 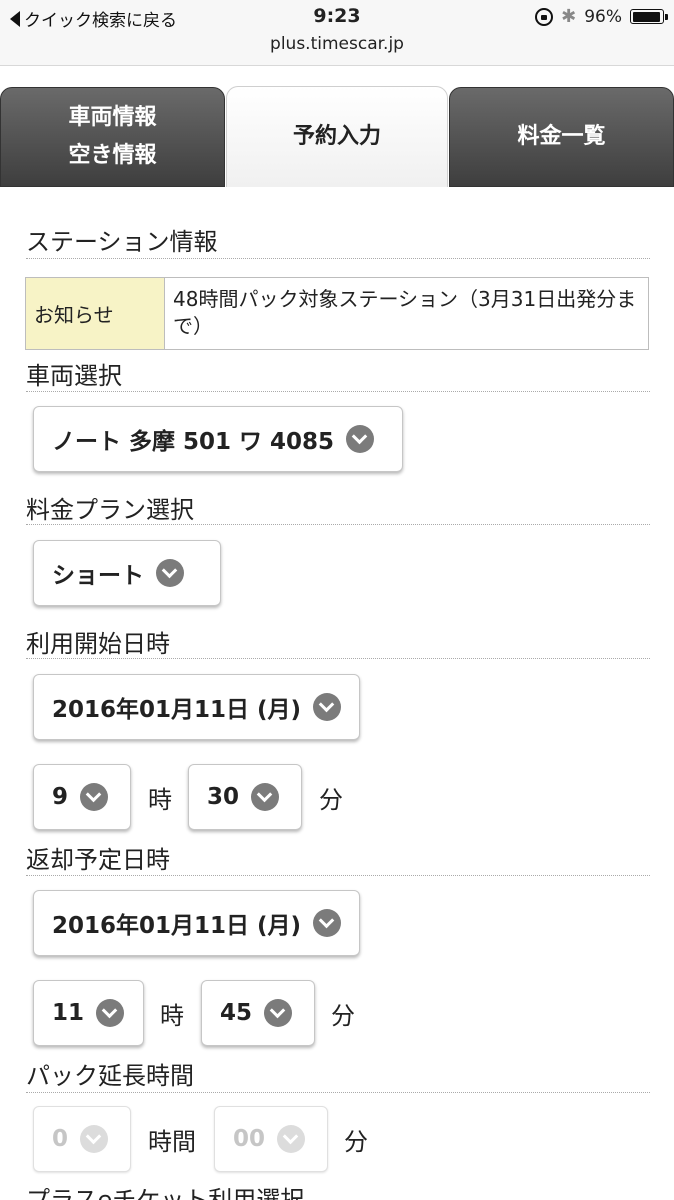 I want to click on notice-text: 48時間パック対象ステーション（3月31日出発分まで）, so click(x=405, y=312).